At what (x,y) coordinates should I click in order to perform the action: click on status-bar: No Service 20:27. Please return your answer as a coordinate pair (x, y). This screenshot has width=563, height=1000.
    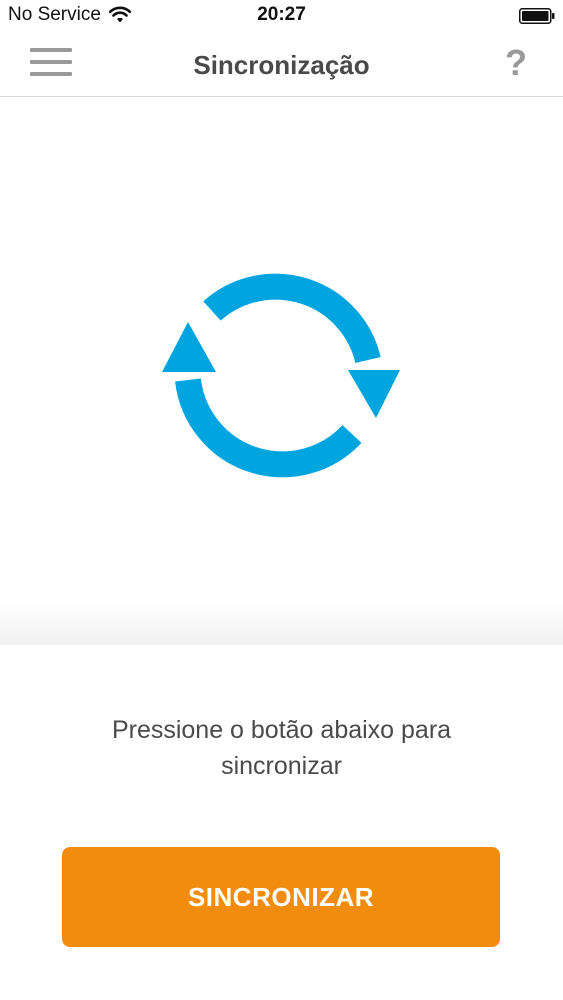
    Looking at the image, I should click on (281, 16).